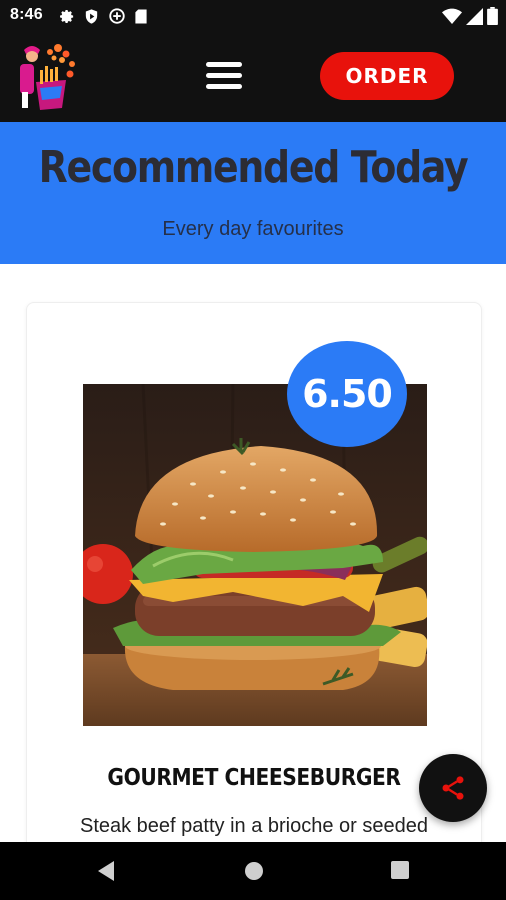  What do you see at coordinates (141, 16) in the screenshot?
I see `sd-card-icon` at bounding box center [141, 16].